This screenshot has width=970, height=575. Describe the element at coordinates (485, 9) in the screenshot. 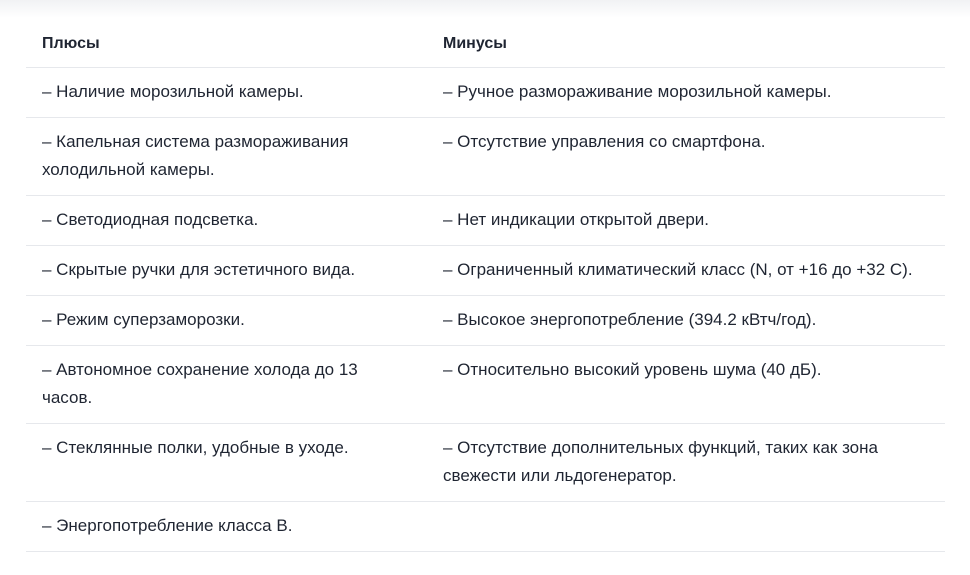

I see `top-shade` at that location.